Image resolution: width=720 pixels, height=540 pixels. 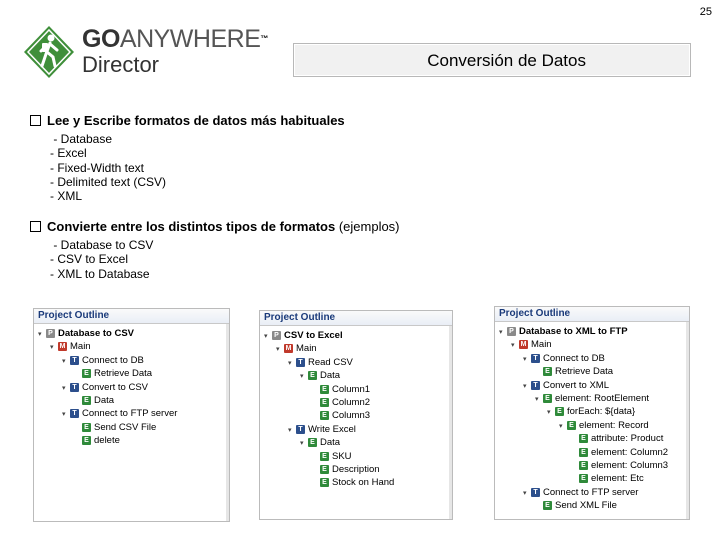 I want to click on tree-row-label: element: Column2, so click(x=630, y=452).